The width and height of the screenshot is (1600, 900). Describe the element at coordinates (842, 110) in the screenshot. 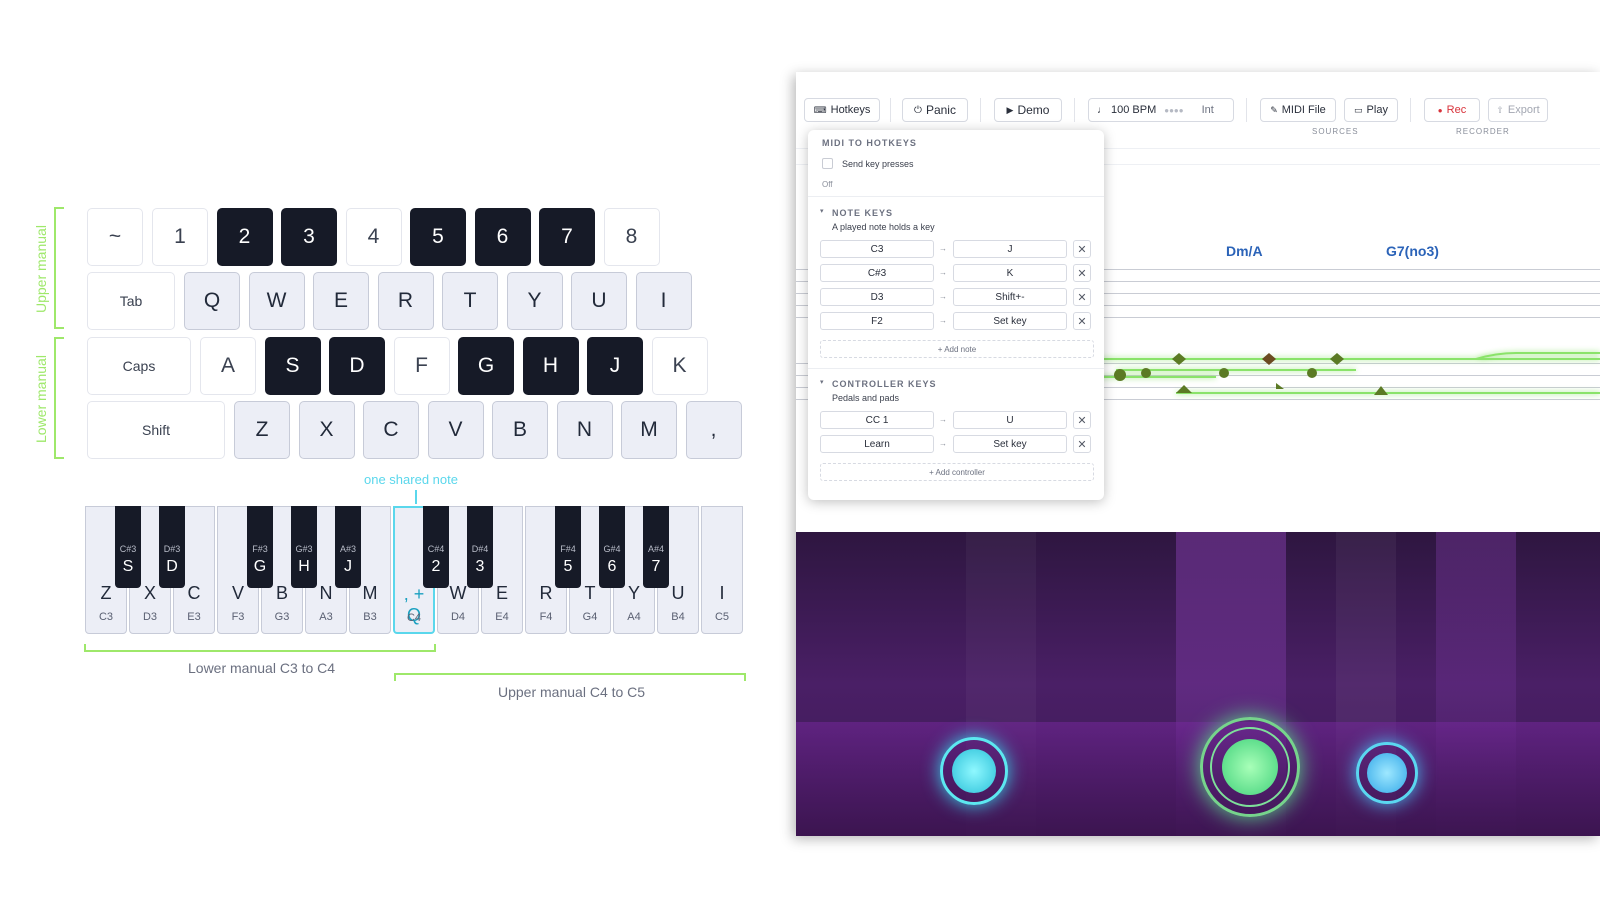

I see `hotkeys-button: ⌨ Hotkeys` at that location.